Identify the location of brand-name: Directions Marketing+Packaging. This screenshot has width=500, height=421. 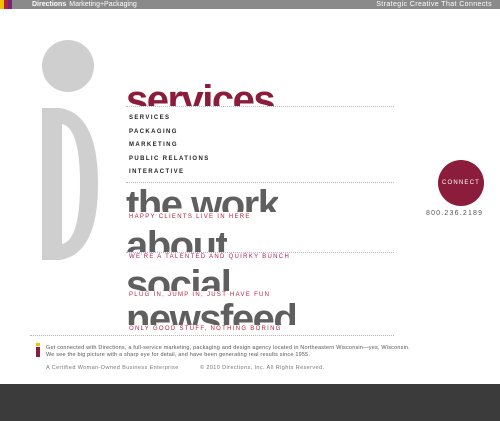
(84, 4).